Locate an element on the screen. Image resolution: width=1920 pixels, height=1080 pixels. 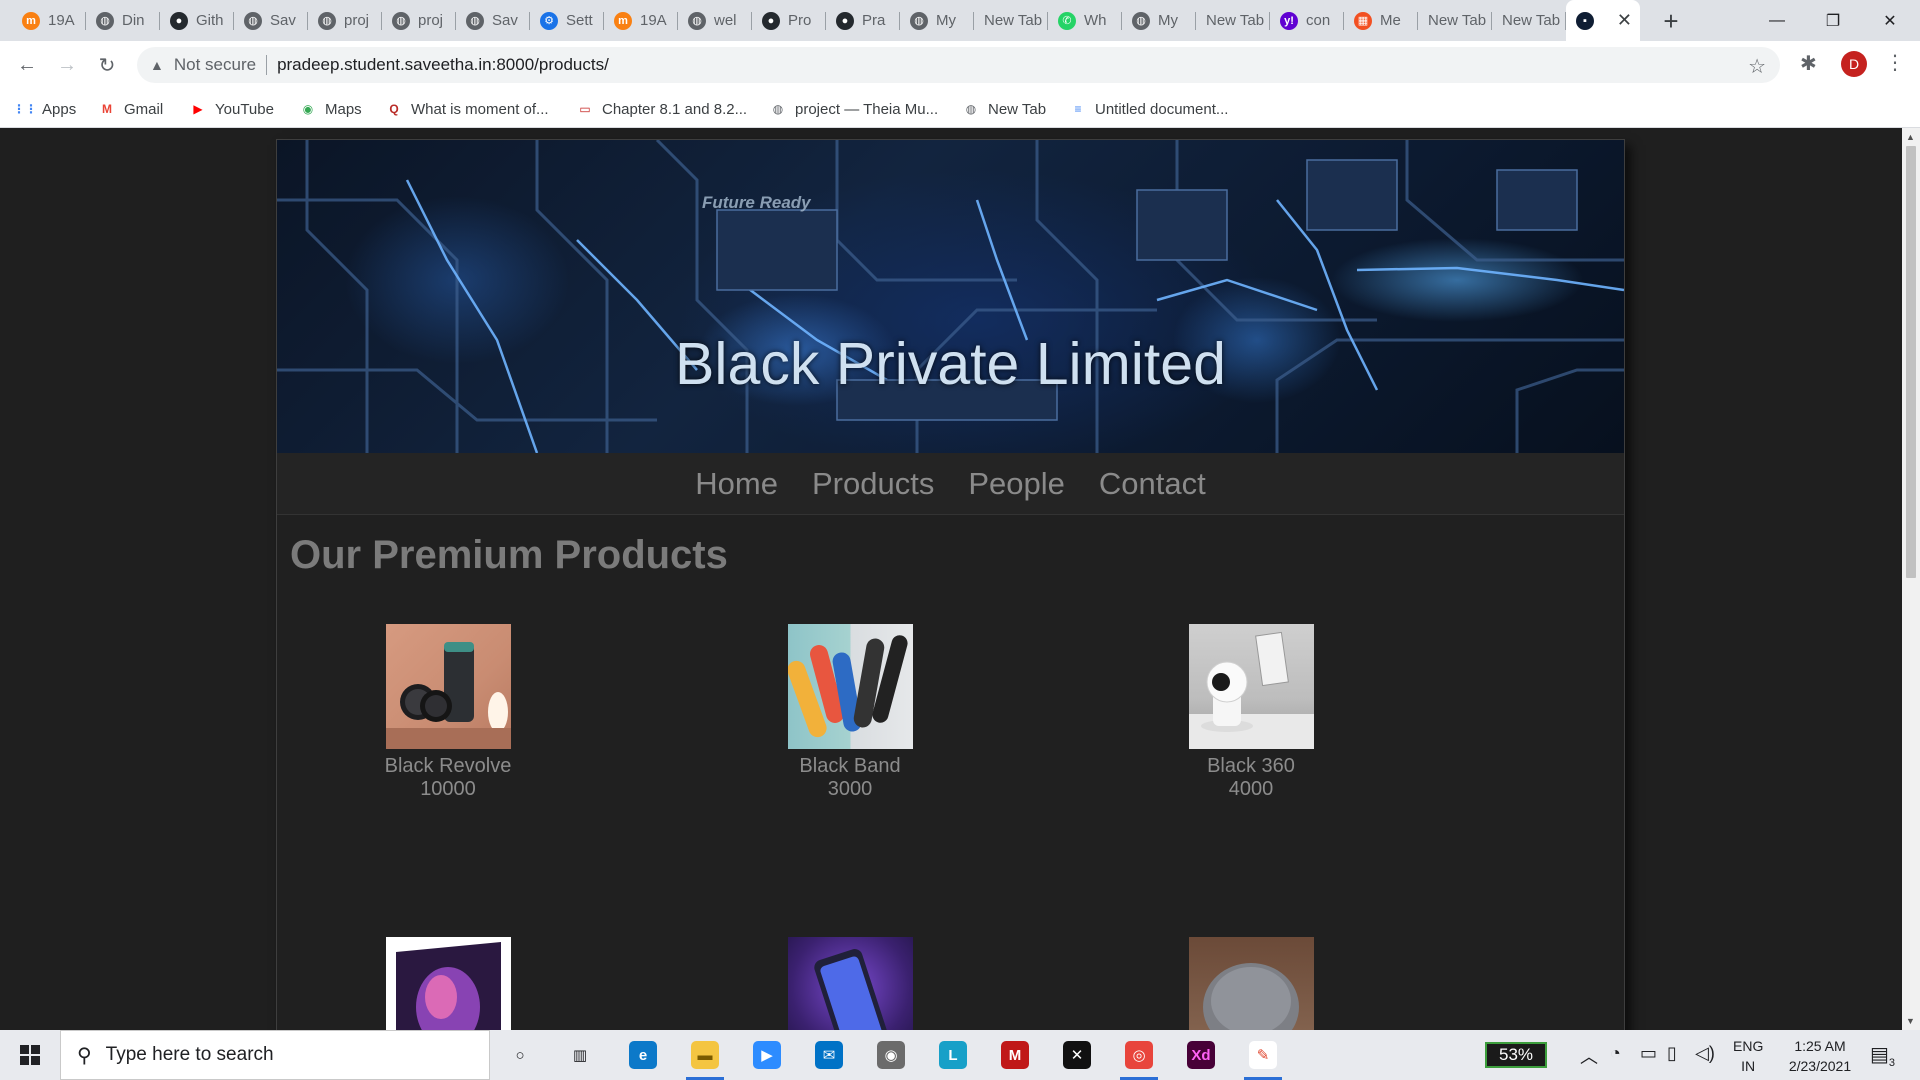
bookmark-star-icon: ☆ is located at coordinates (1757, 66).